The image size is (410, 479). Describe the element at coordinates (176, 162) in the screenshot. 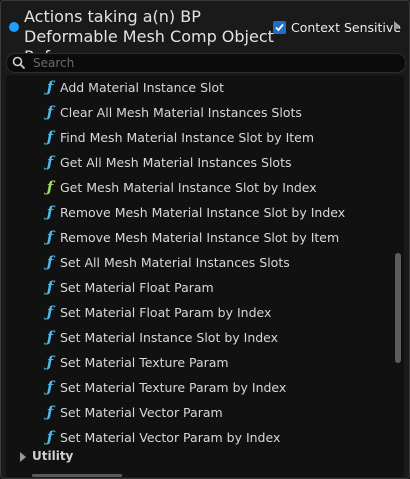

I see `action-item-label: Get All Mesh Material Instances Slots` at that location.